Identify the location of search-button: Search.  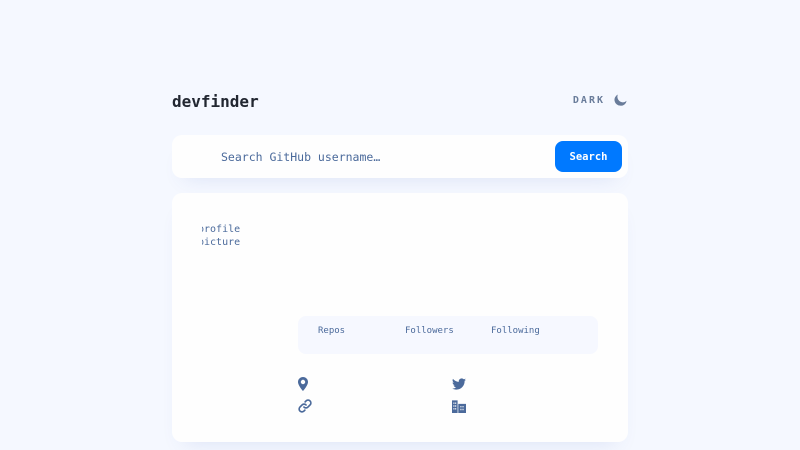
(588, 156).